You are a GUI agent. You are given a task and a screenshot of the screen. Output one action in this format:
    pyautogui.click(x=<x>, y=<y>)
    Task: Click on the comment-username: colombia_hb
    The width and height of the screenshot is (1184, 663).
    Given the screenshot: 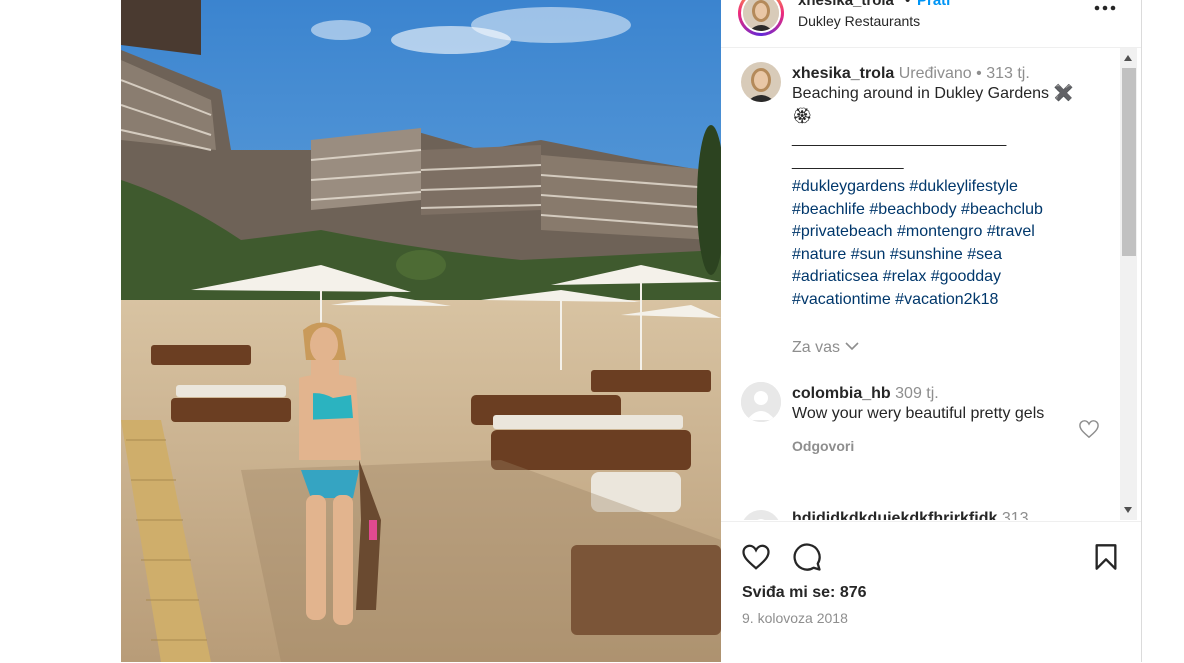 What is the action you would take?
    pyautogui.click(x=841, y=393)
    